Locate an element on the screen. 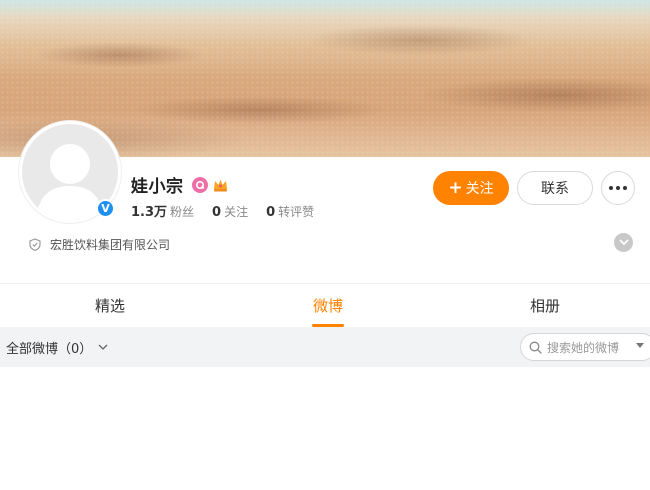 The width and height of the screenshot is (650, 490). search-placeholder: 搜索她的微博 is located at coordinates (583, 347).